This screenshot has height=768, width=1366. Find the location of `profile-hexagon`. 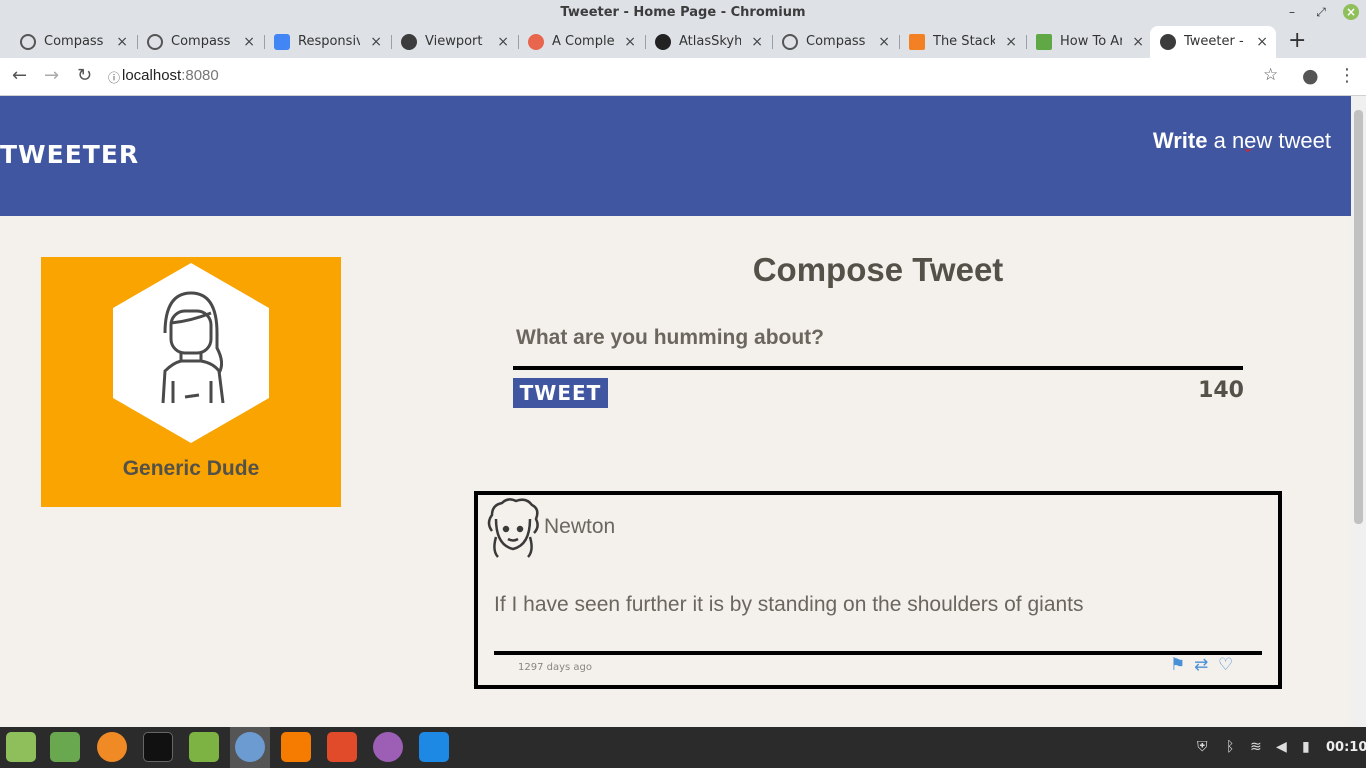

profile-hexagon is located at coordinates (191, 353).